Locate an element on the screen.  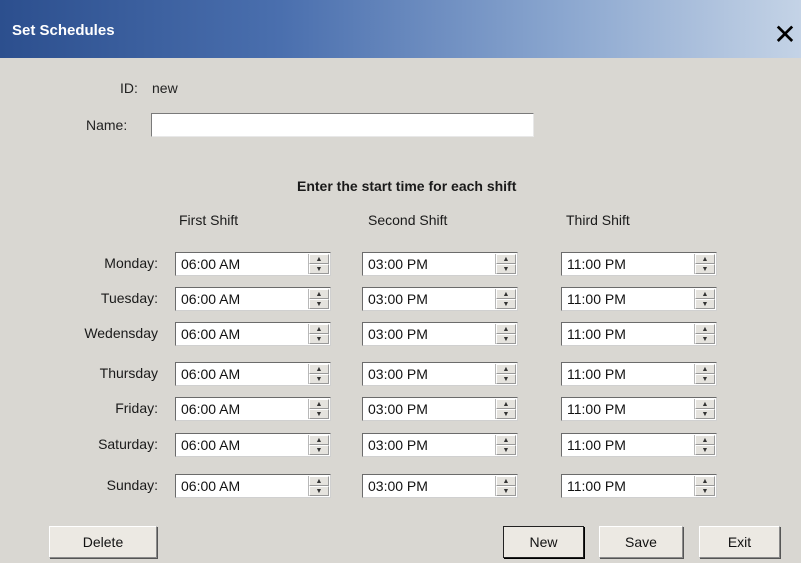
name-input is located at coordinates (342, 125).